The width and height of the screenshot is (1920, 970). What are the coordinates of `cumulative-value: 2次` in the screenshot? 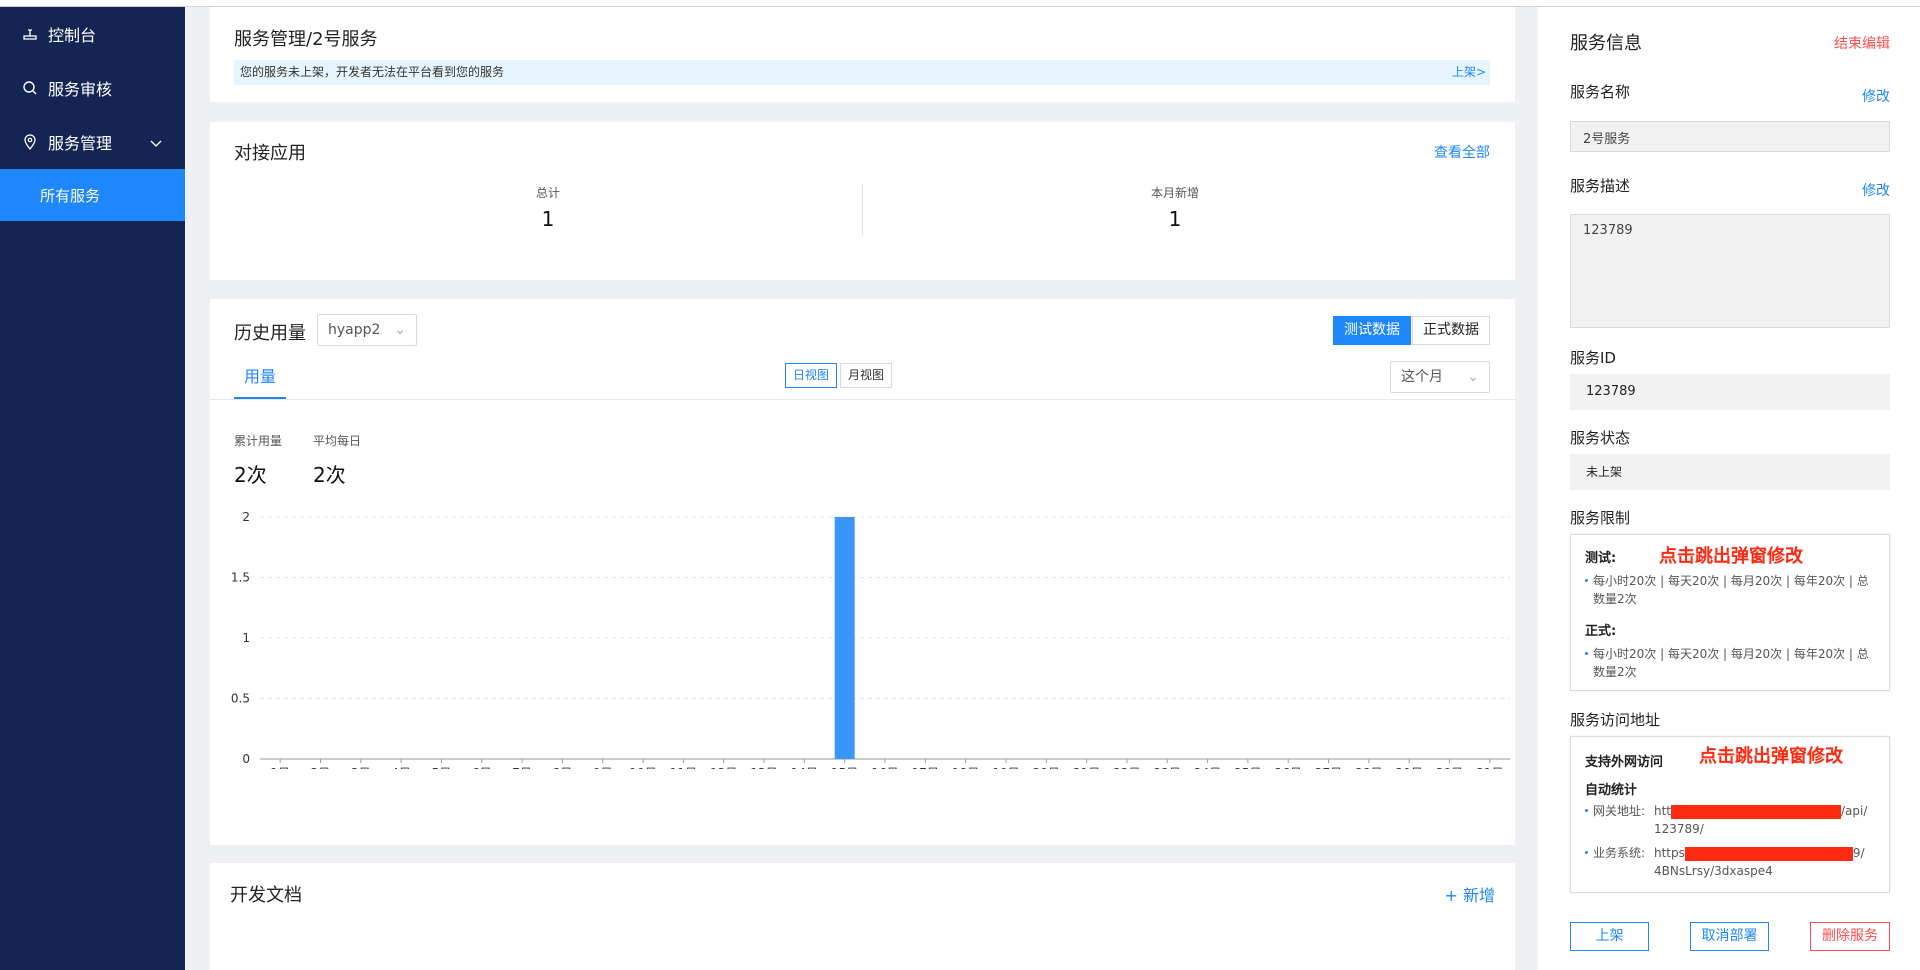 It's located at (250, 475).